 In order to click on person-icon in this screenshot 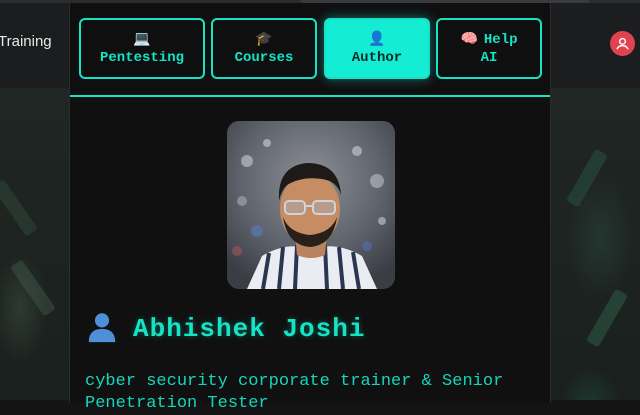, I will do `click(102, 329)`.